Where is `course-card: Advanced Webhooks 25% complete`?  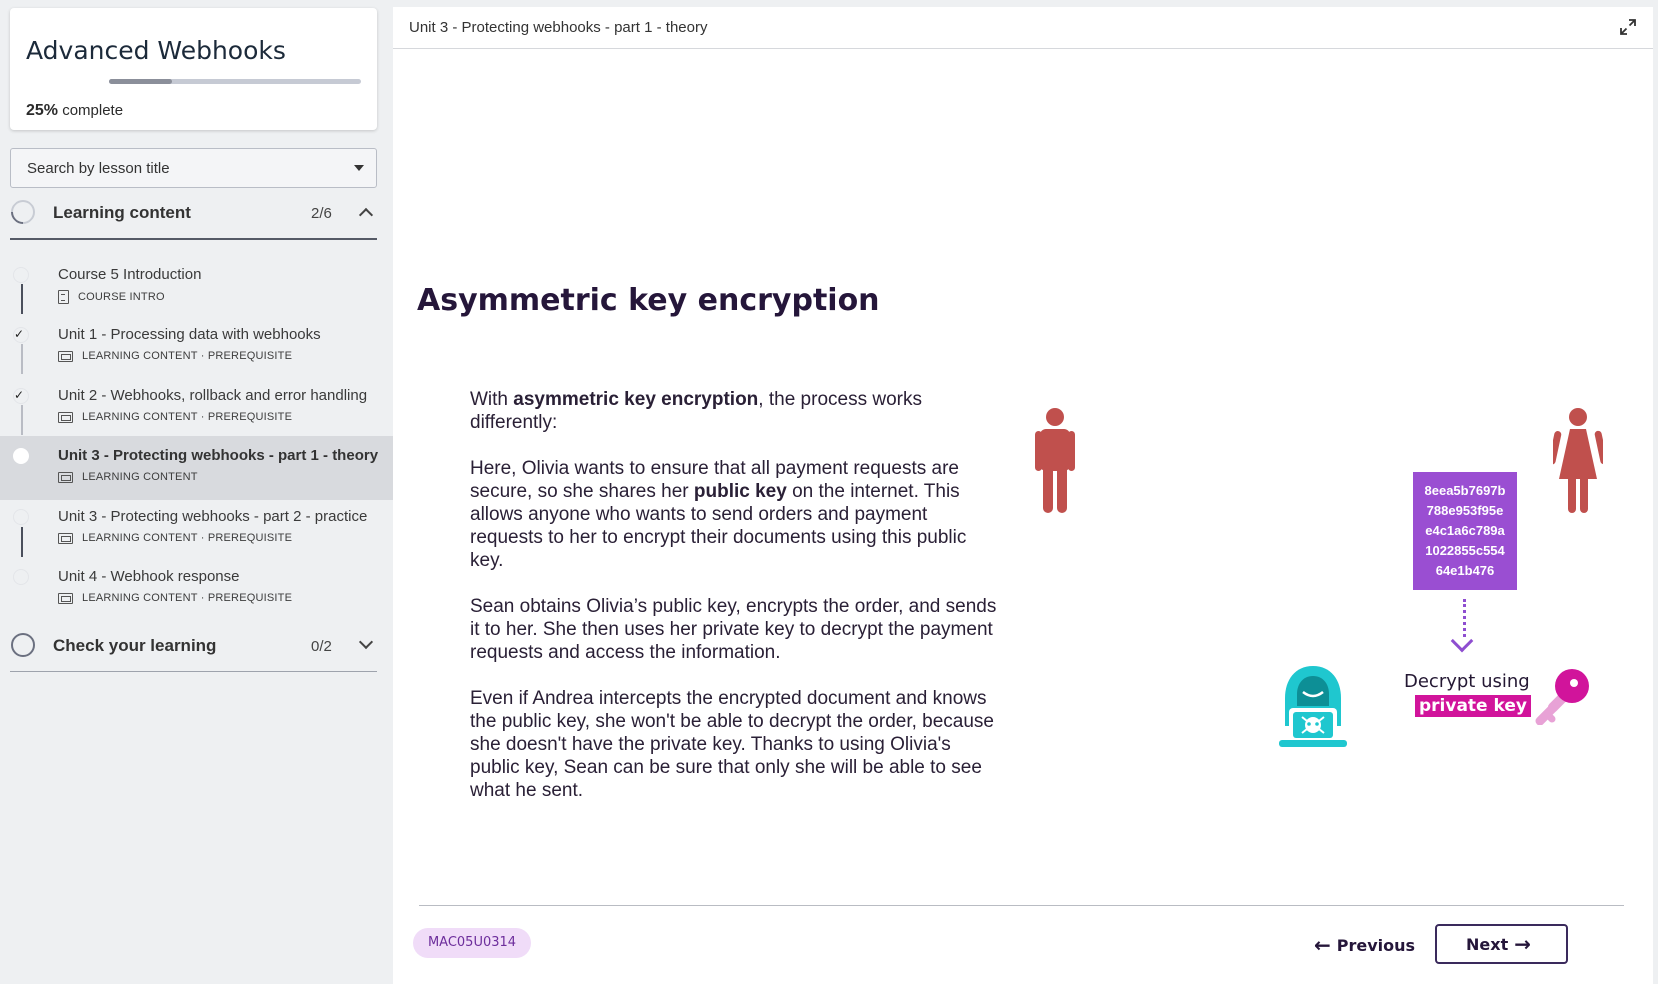 course-card: Advanced Webhooks 25% complete is located at coordinates (193, 69).